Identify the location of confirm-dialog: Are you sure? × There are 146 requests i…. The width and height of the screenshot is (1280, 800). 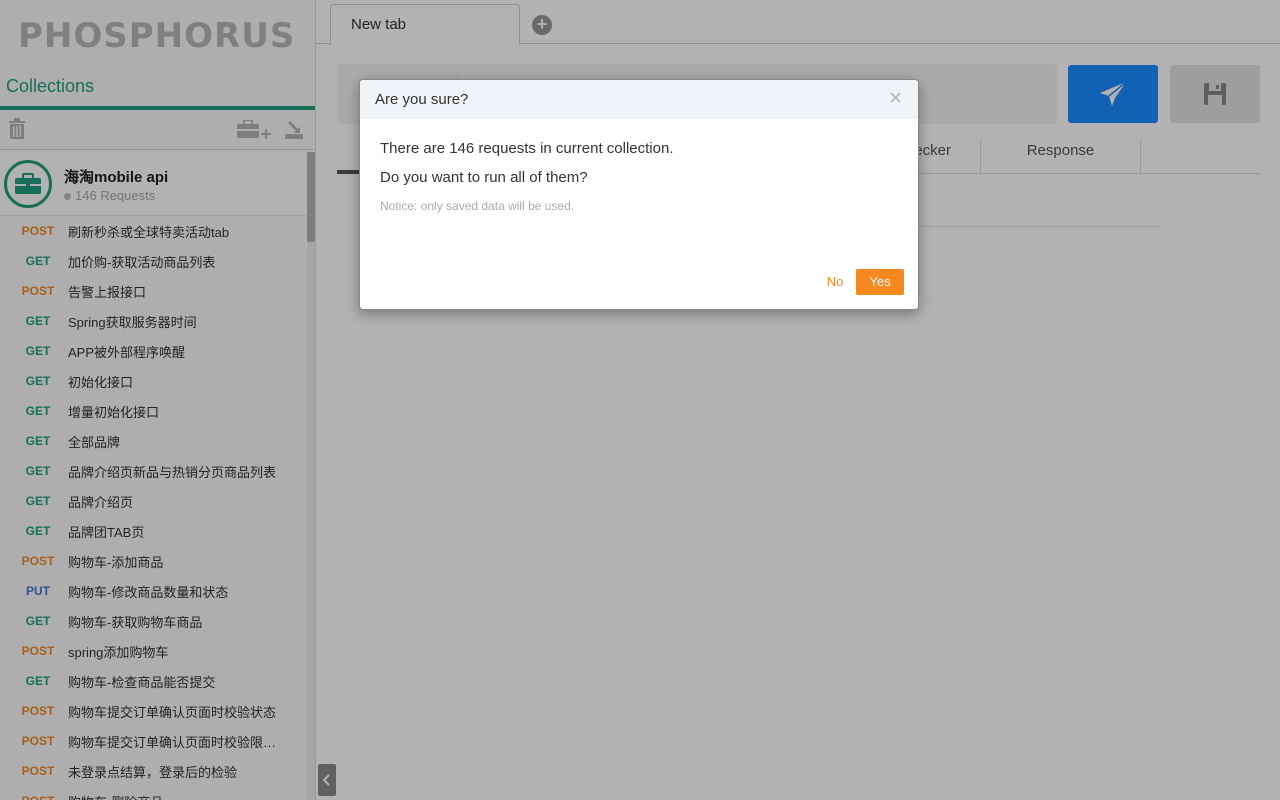
(639, 194).